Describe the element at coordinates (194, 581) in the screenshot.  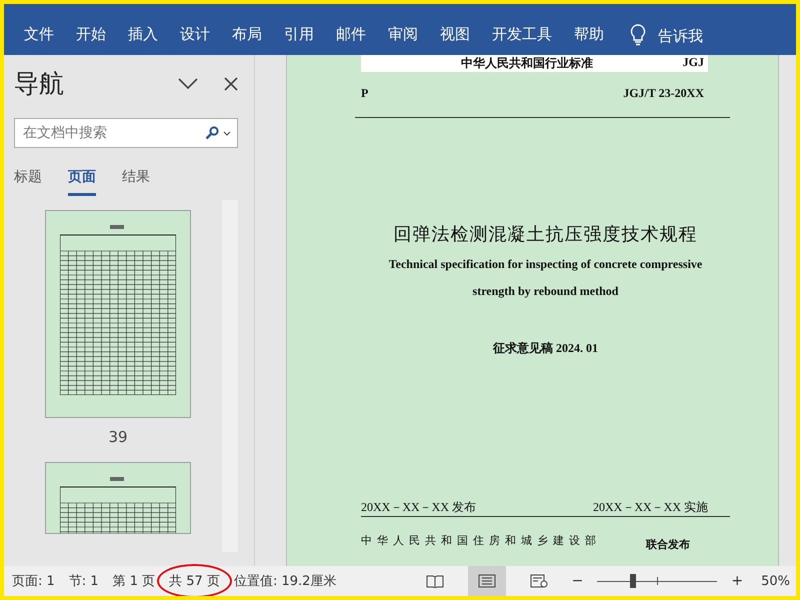
I see `status-text: 共 57 页` at that location.